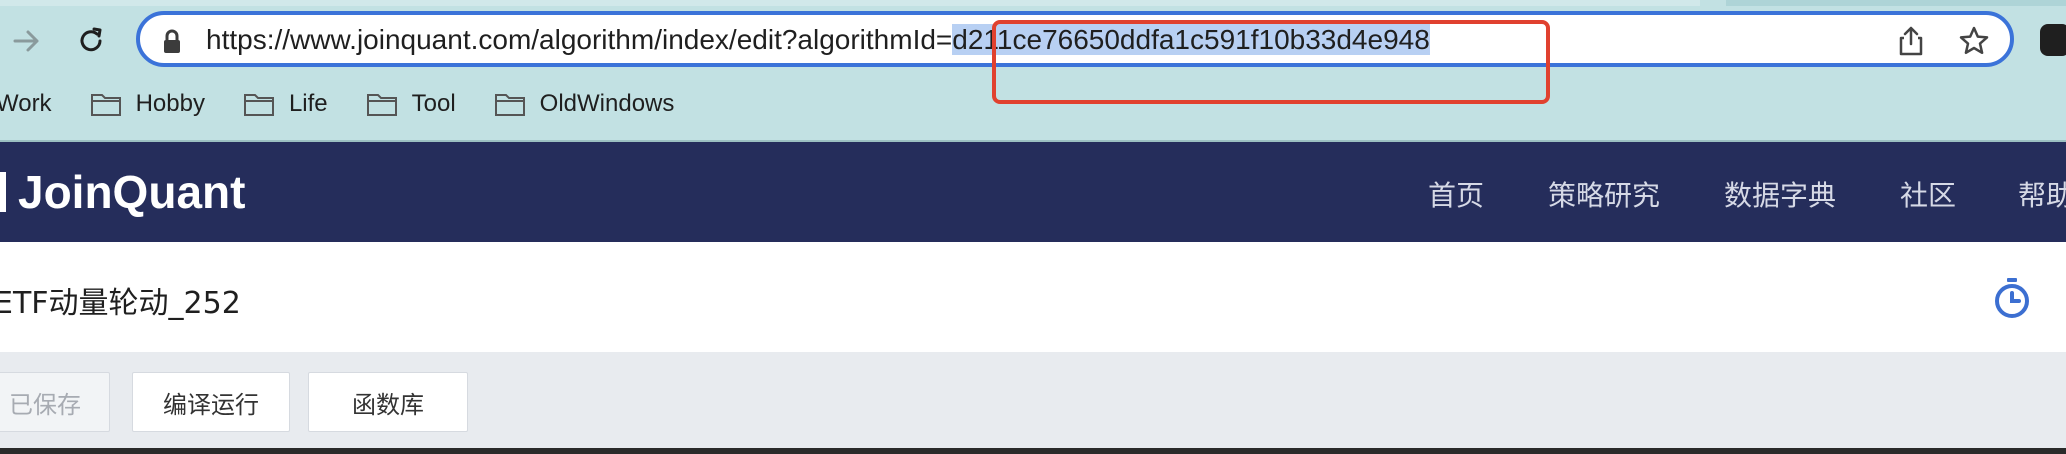 The image size is (2066, 454). What do you see at coordinates (1456, 194) in the screenshot?
I see `nav-home: 首页` at bounding box center [1456, 194].